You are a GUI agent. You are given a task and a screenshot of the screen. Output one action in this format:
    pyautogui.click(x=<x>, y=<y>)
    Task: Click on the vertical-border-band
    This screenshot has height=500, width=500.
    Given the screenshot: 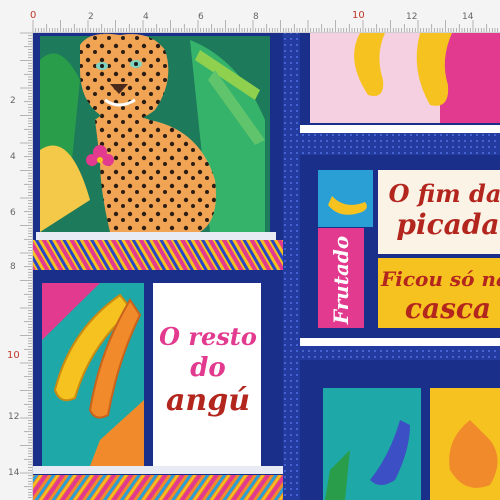 What is the action you would take?
    pyautogui.click(x=291, y=266)
    